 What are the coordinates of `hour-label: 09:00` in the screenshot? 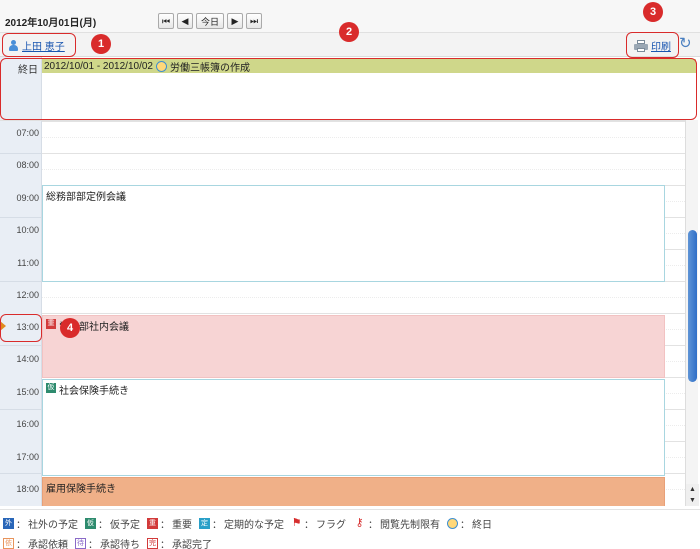 It's located at (27, 198).